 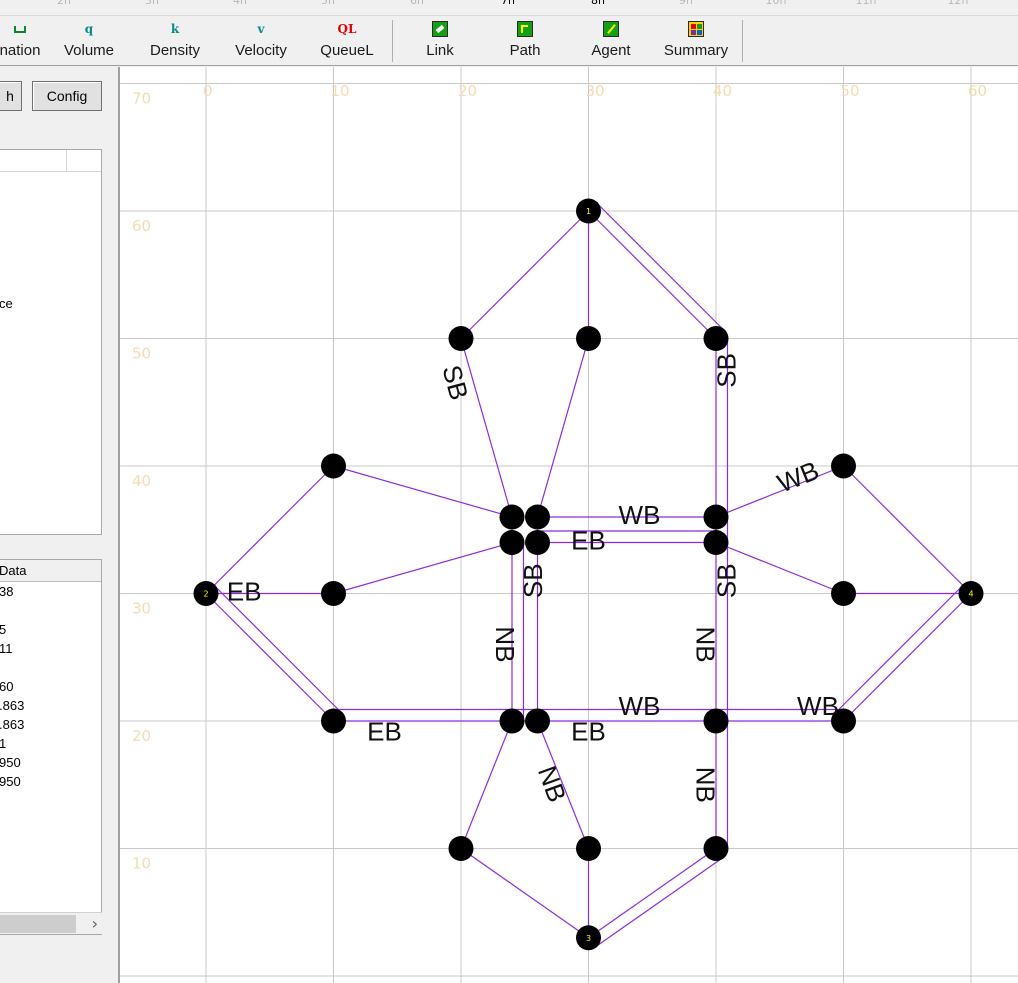 I want to click on data-grid: Data 38 5 11 60 .863 .863 1 950 950, so click(x=51, y=747).